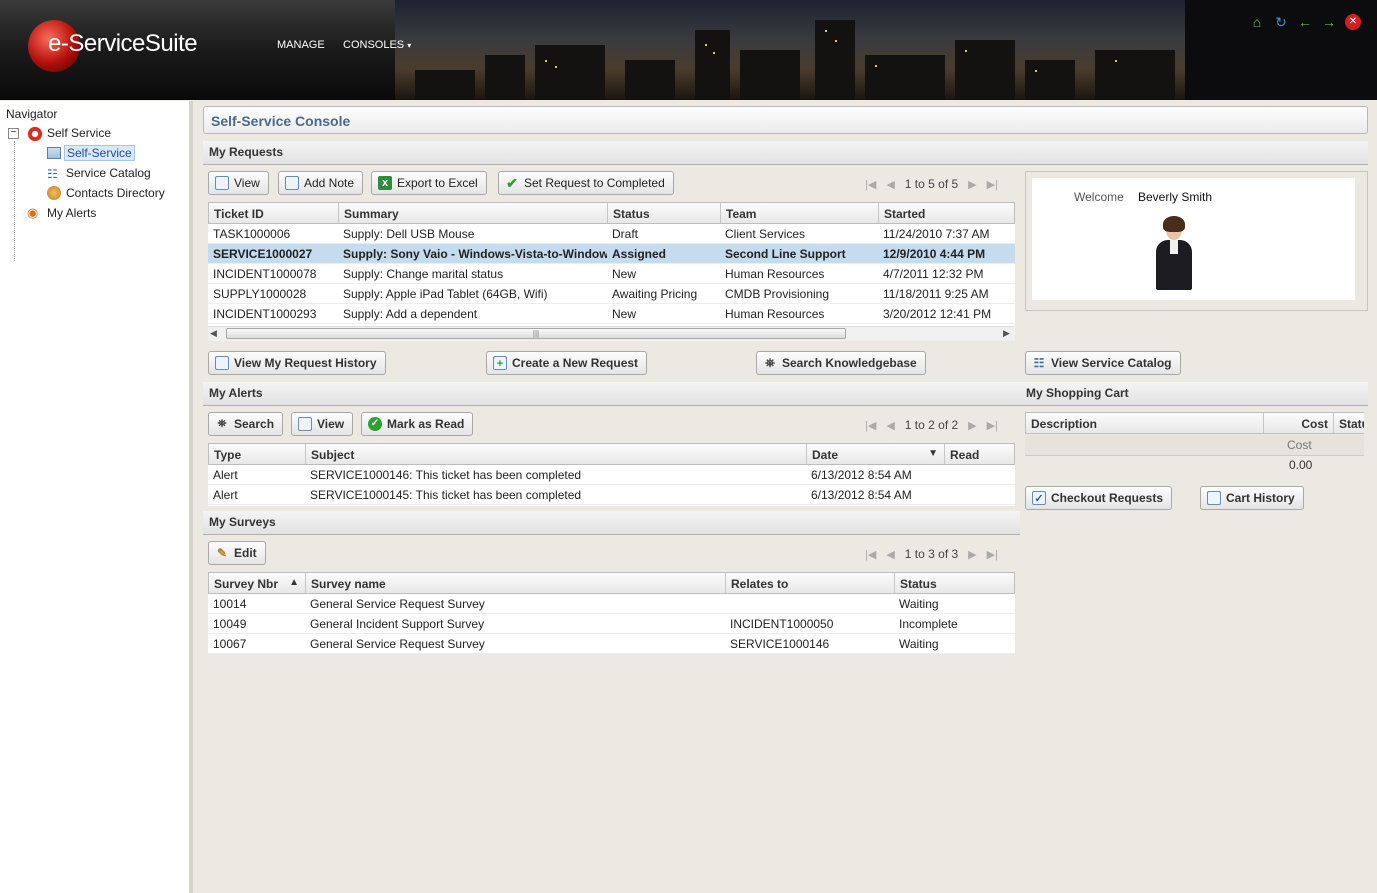 Image resolution: width=1377 pixels, height=893 pixels. Describe the element at coordinates (611, 394) in the screenshot. I see `my-alerts-header: My Alerts` at that location.